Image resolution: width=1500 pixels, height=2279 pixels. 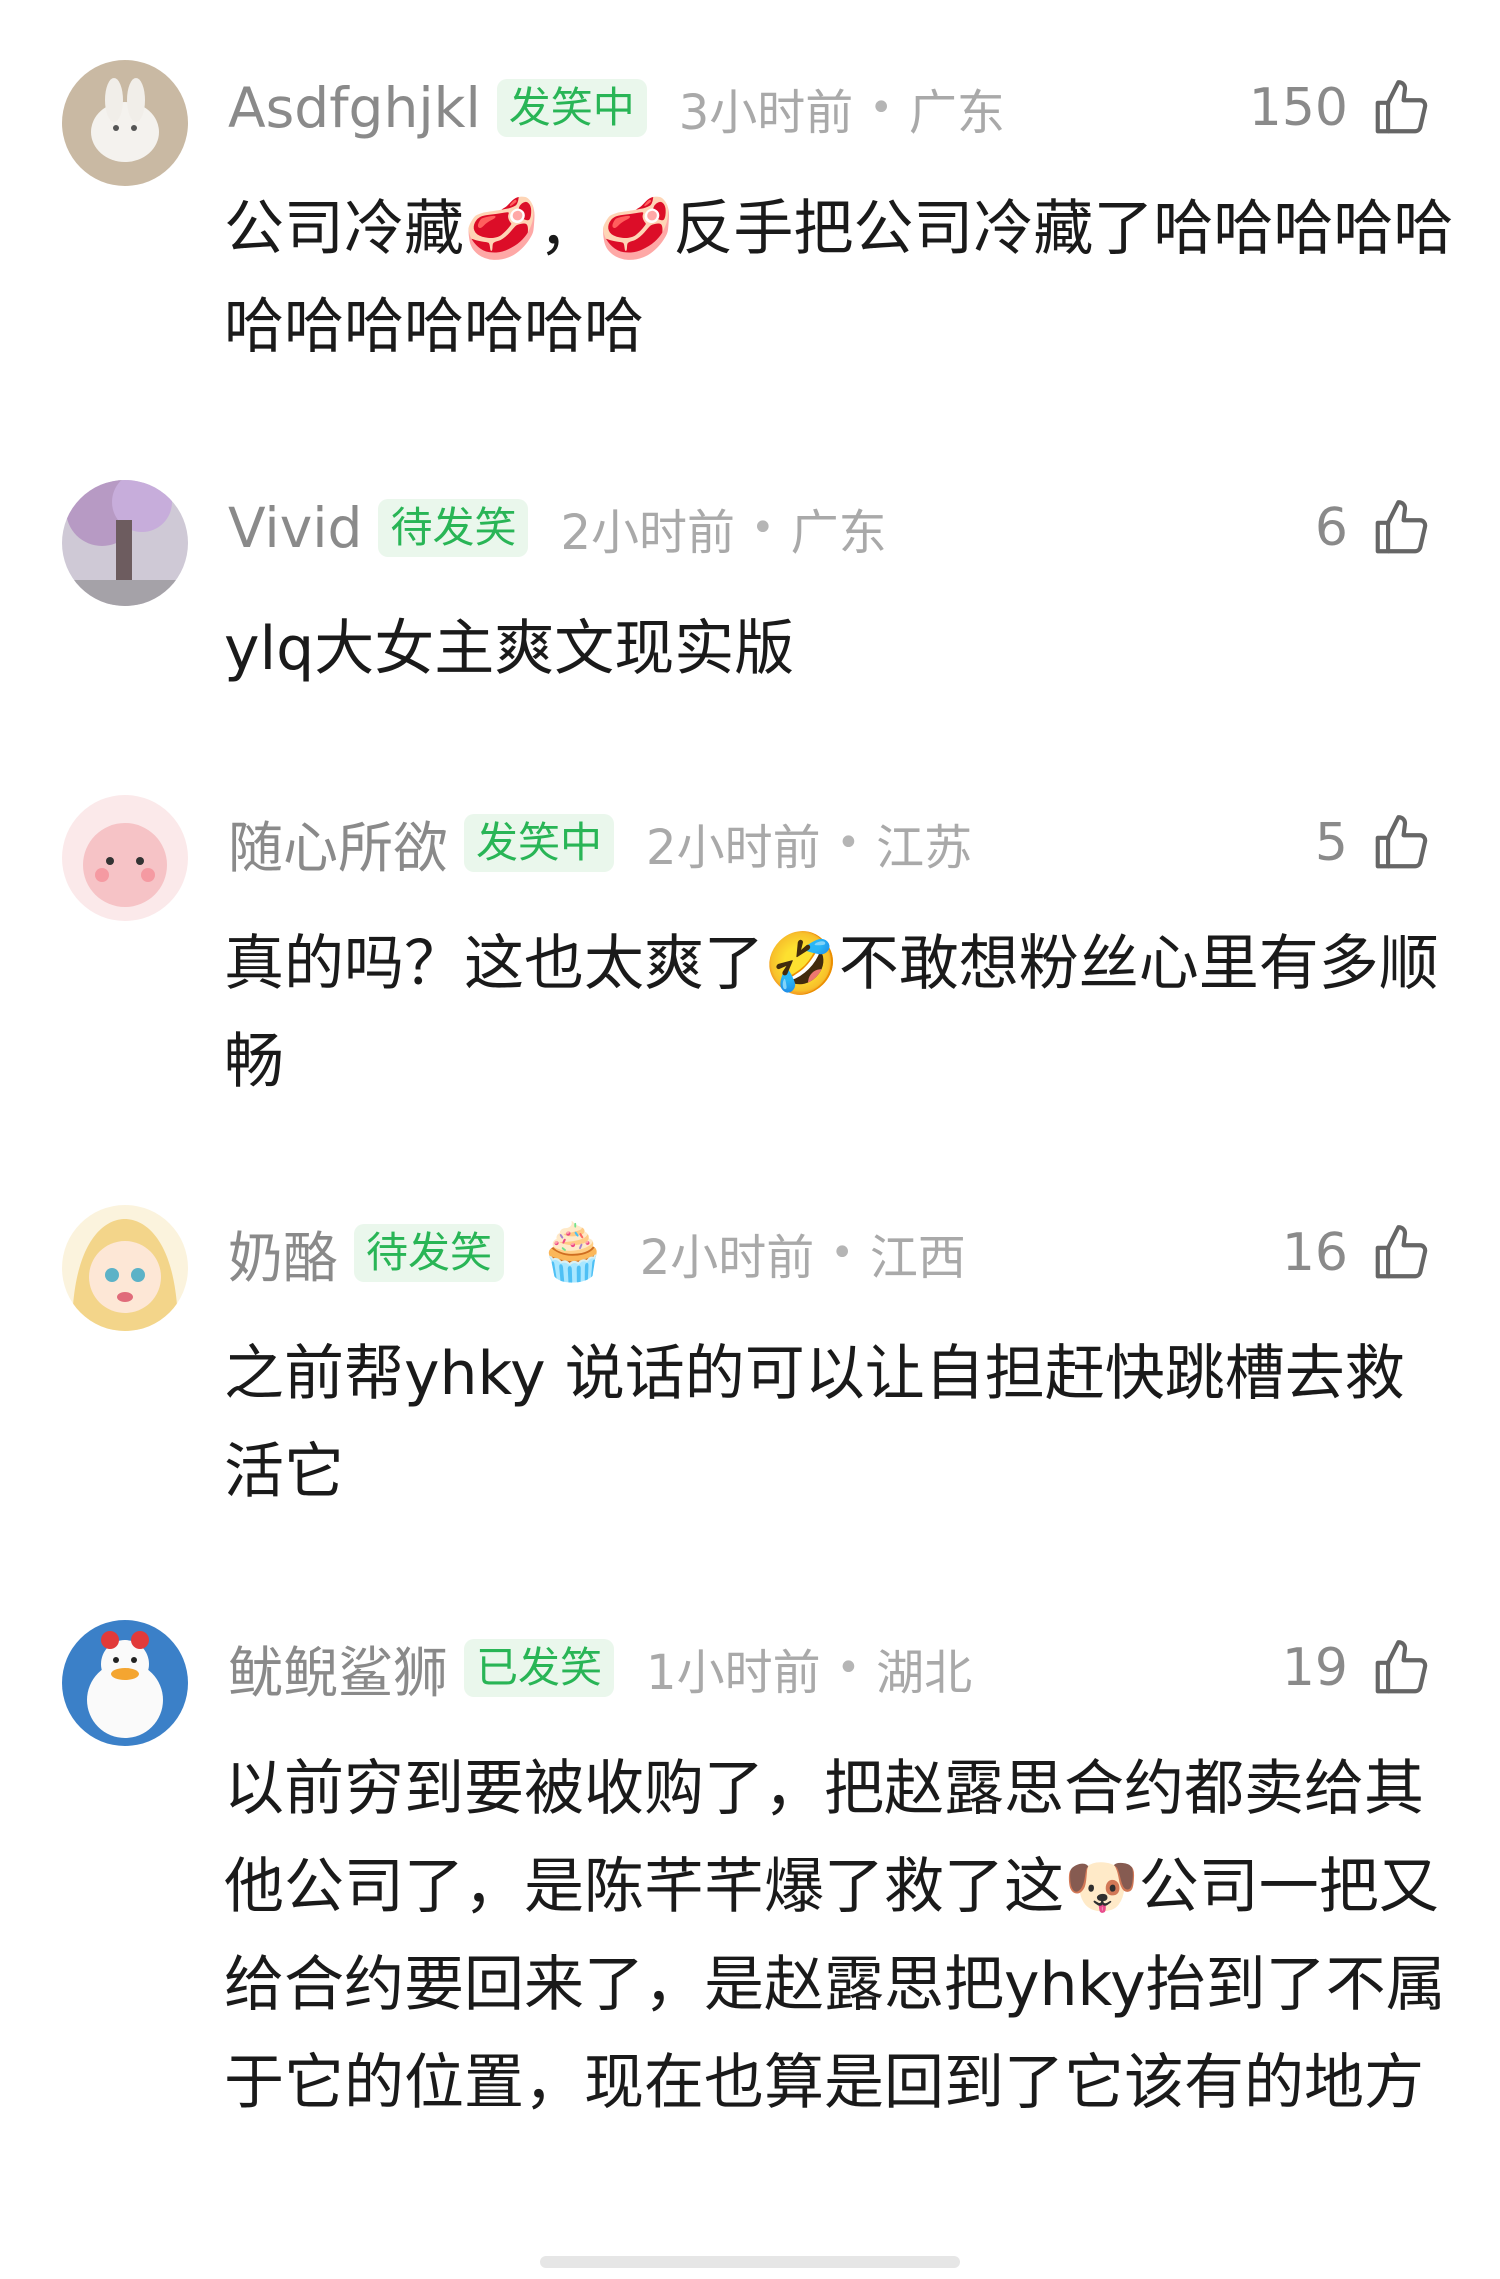 What do you see at coordinates (573, 1252) in the screenshot?
I see `cupcake-icon: 🧁` at bounding box center [573, 1252].